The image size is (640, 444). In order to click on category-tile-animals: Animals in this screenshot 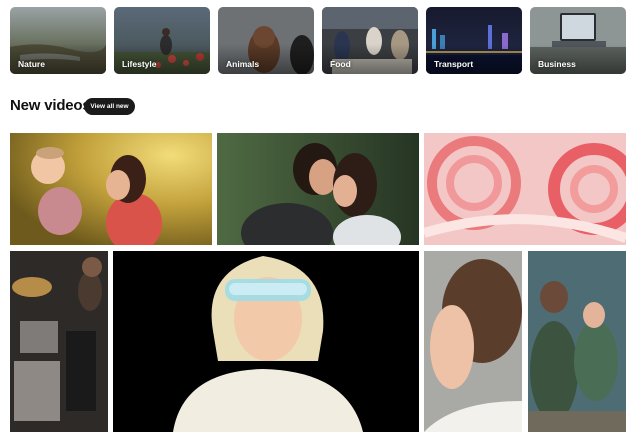, I will do `click(266, 40)`.